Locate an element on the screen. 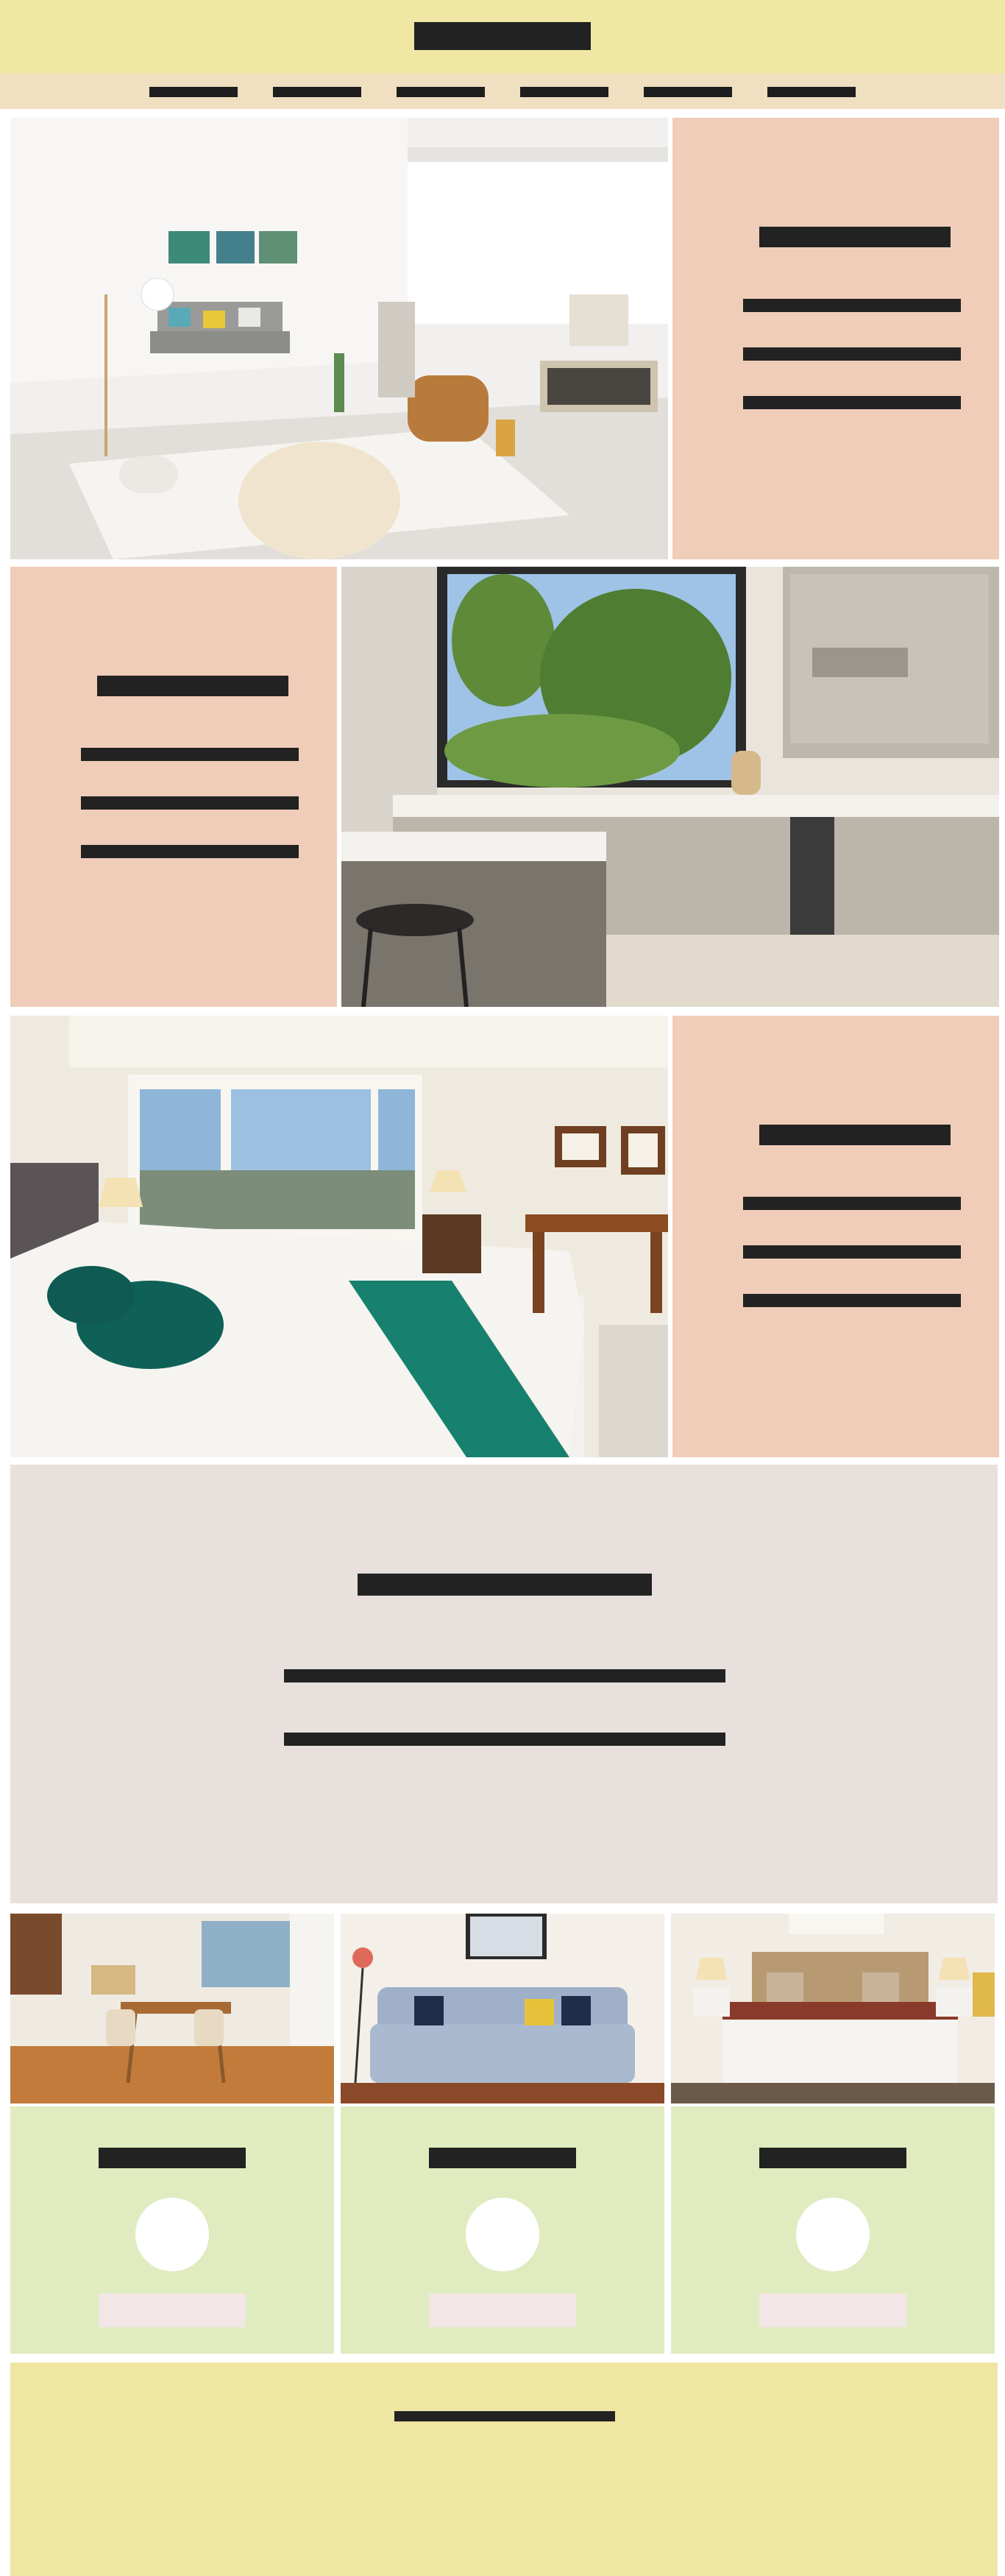 The width and height of the screenshot is (1005, 2576). kitchen-photo is located at coordinates (670, 787).